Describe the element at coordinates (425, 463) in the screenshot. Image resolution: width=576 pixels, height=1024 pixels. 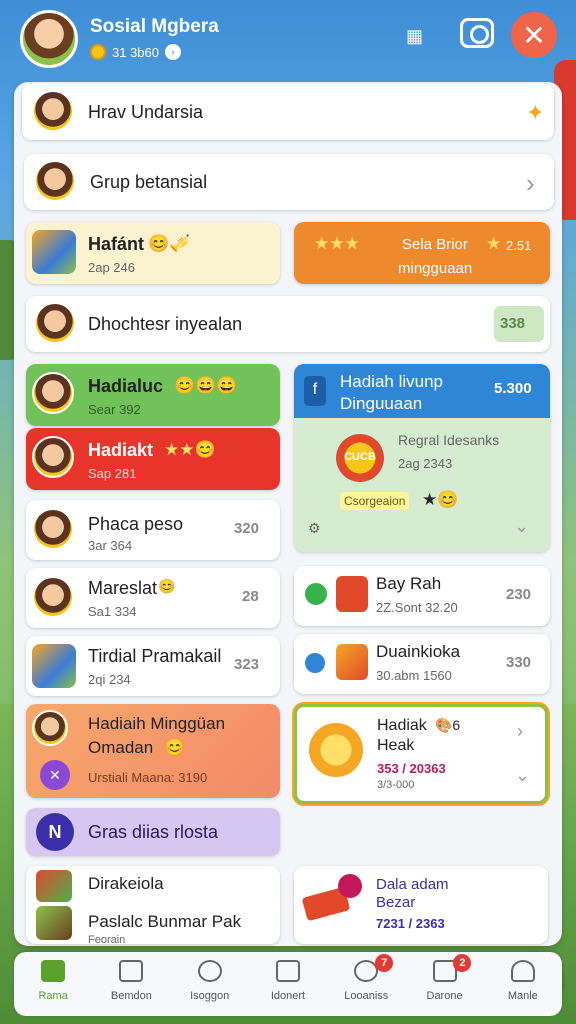
I see `inner-subtitle: 2ag 2343` at that location.